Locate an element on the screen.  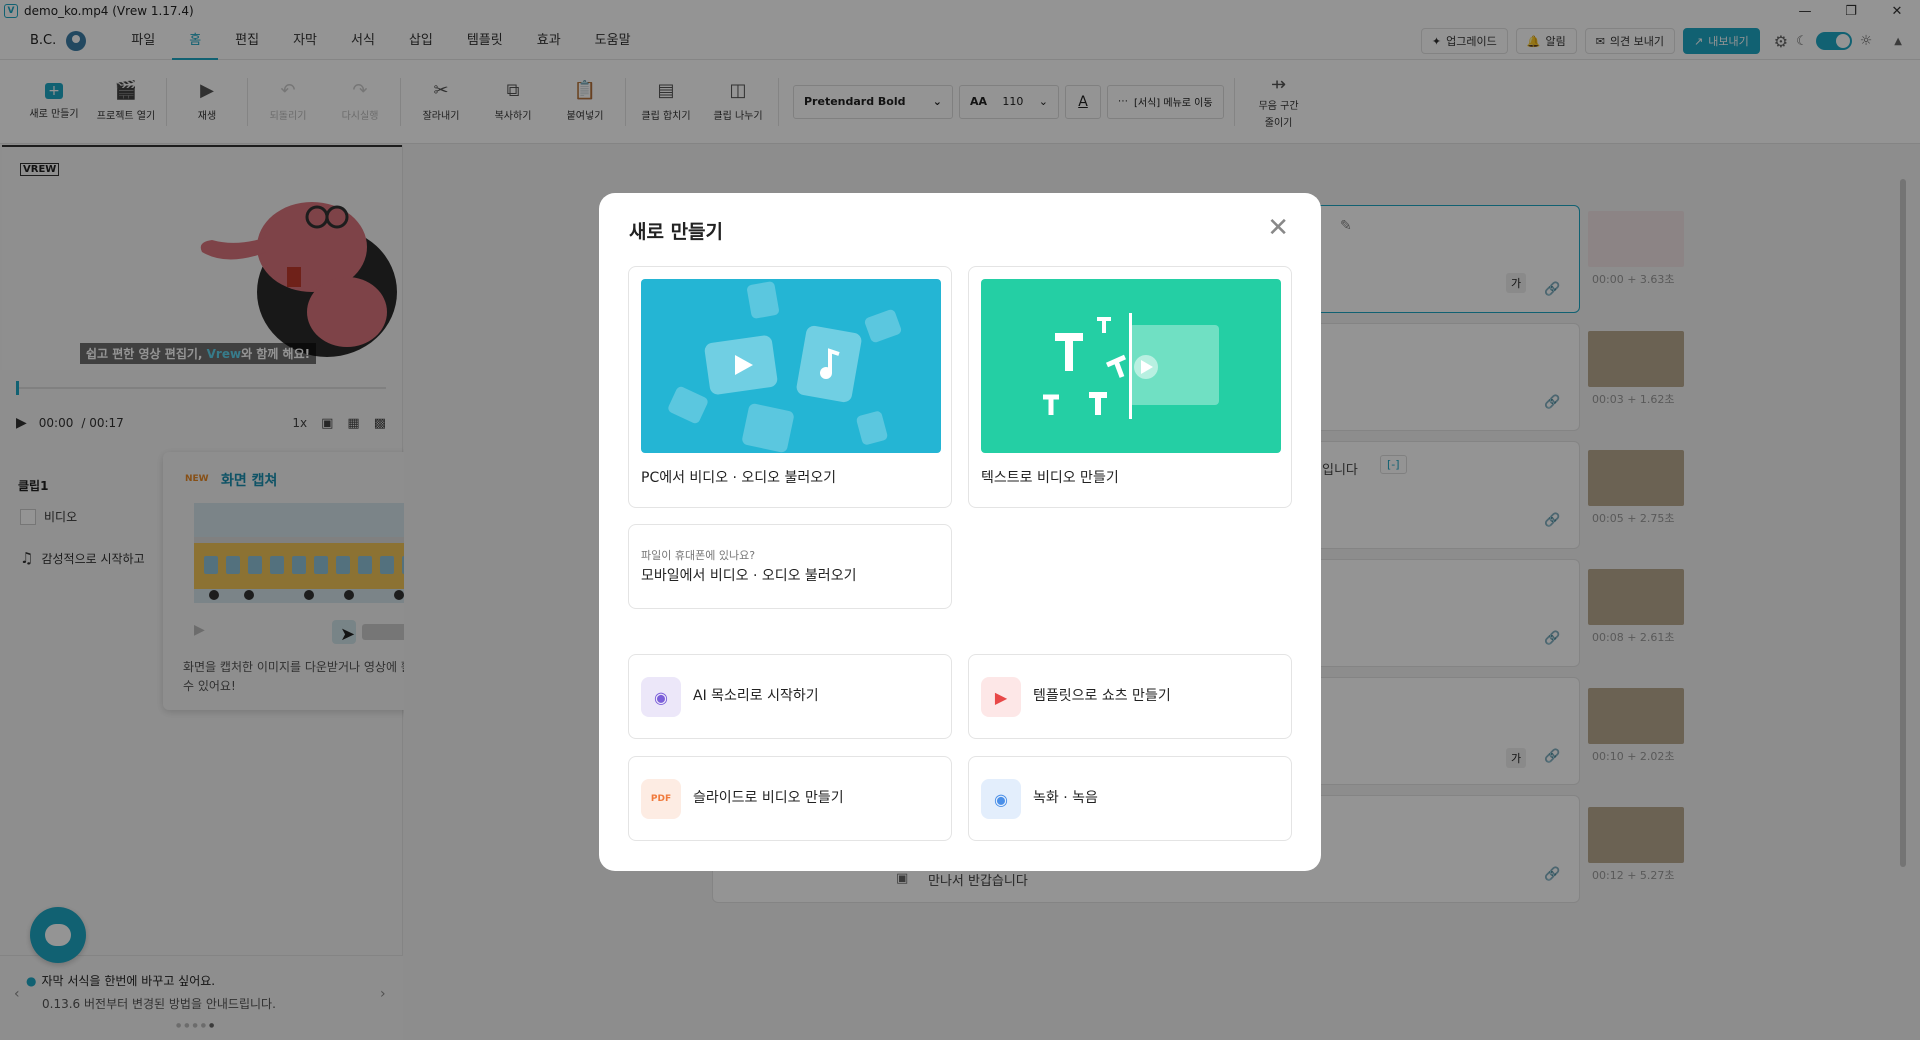
ai-voice-card: ◉ AI 목소리로 시작하기 is located at coordinates (790, 696).